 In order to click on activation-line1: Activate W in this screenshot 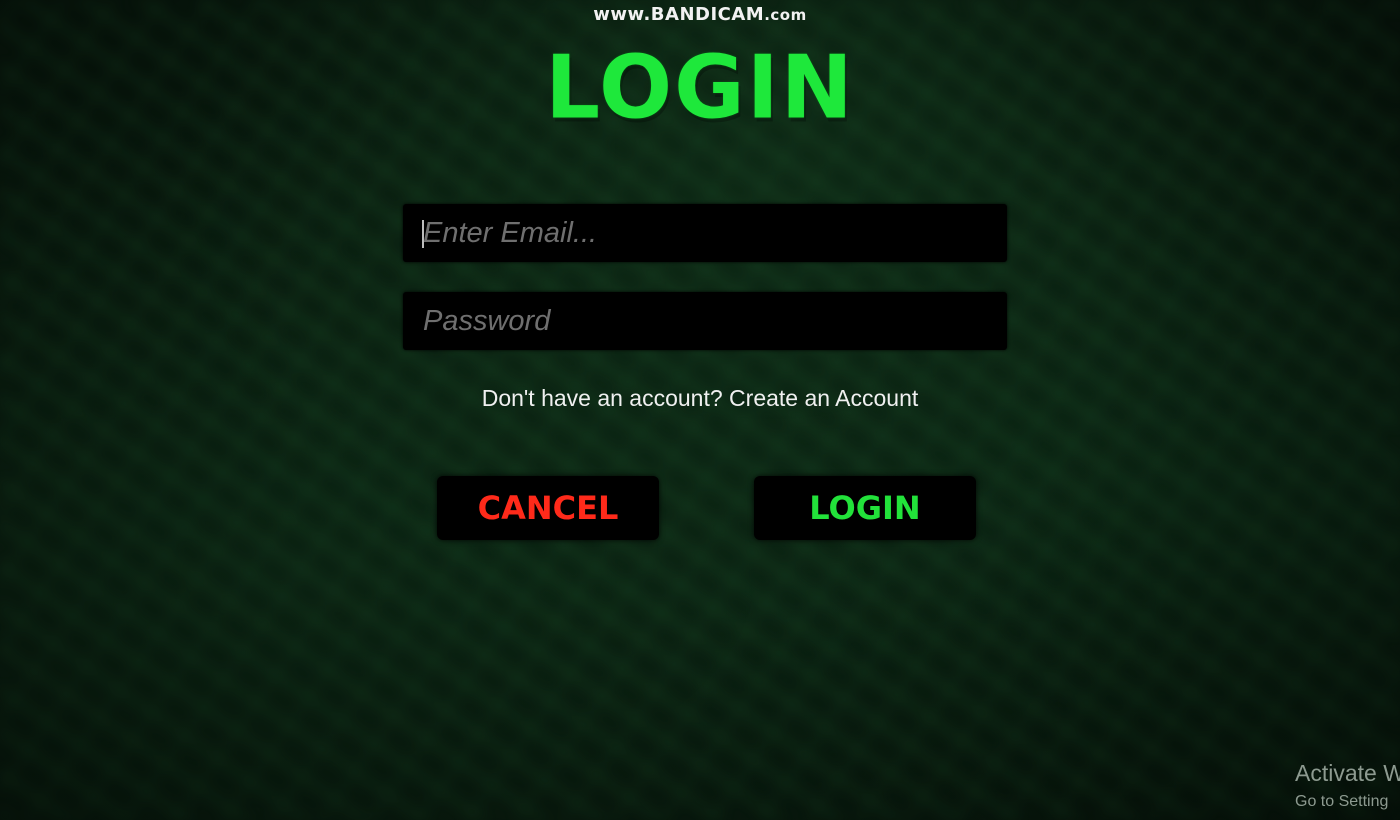, I will do `click(1347, 773)`.